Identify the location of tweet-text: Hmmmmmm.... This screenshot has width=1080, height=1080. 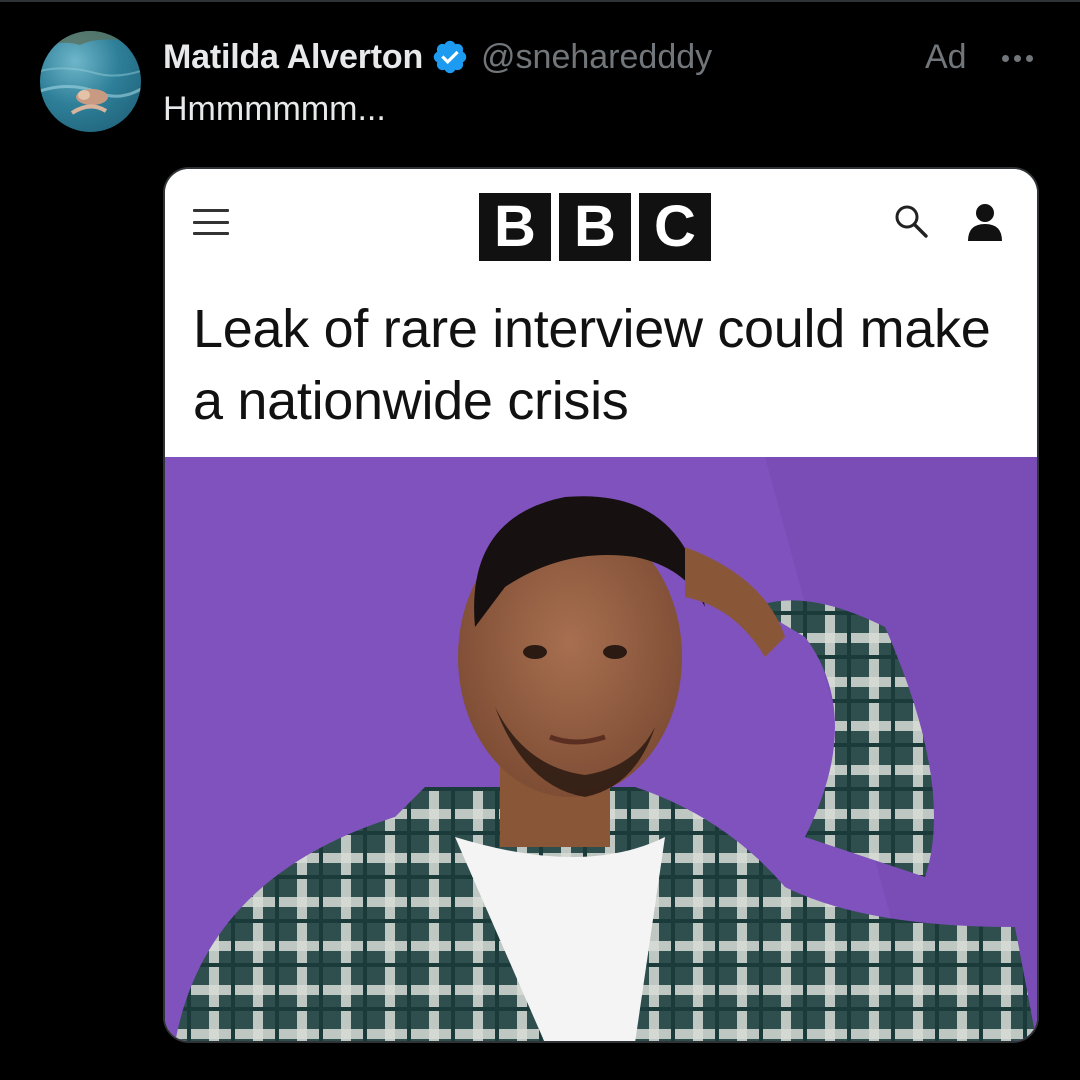
(274, 109).